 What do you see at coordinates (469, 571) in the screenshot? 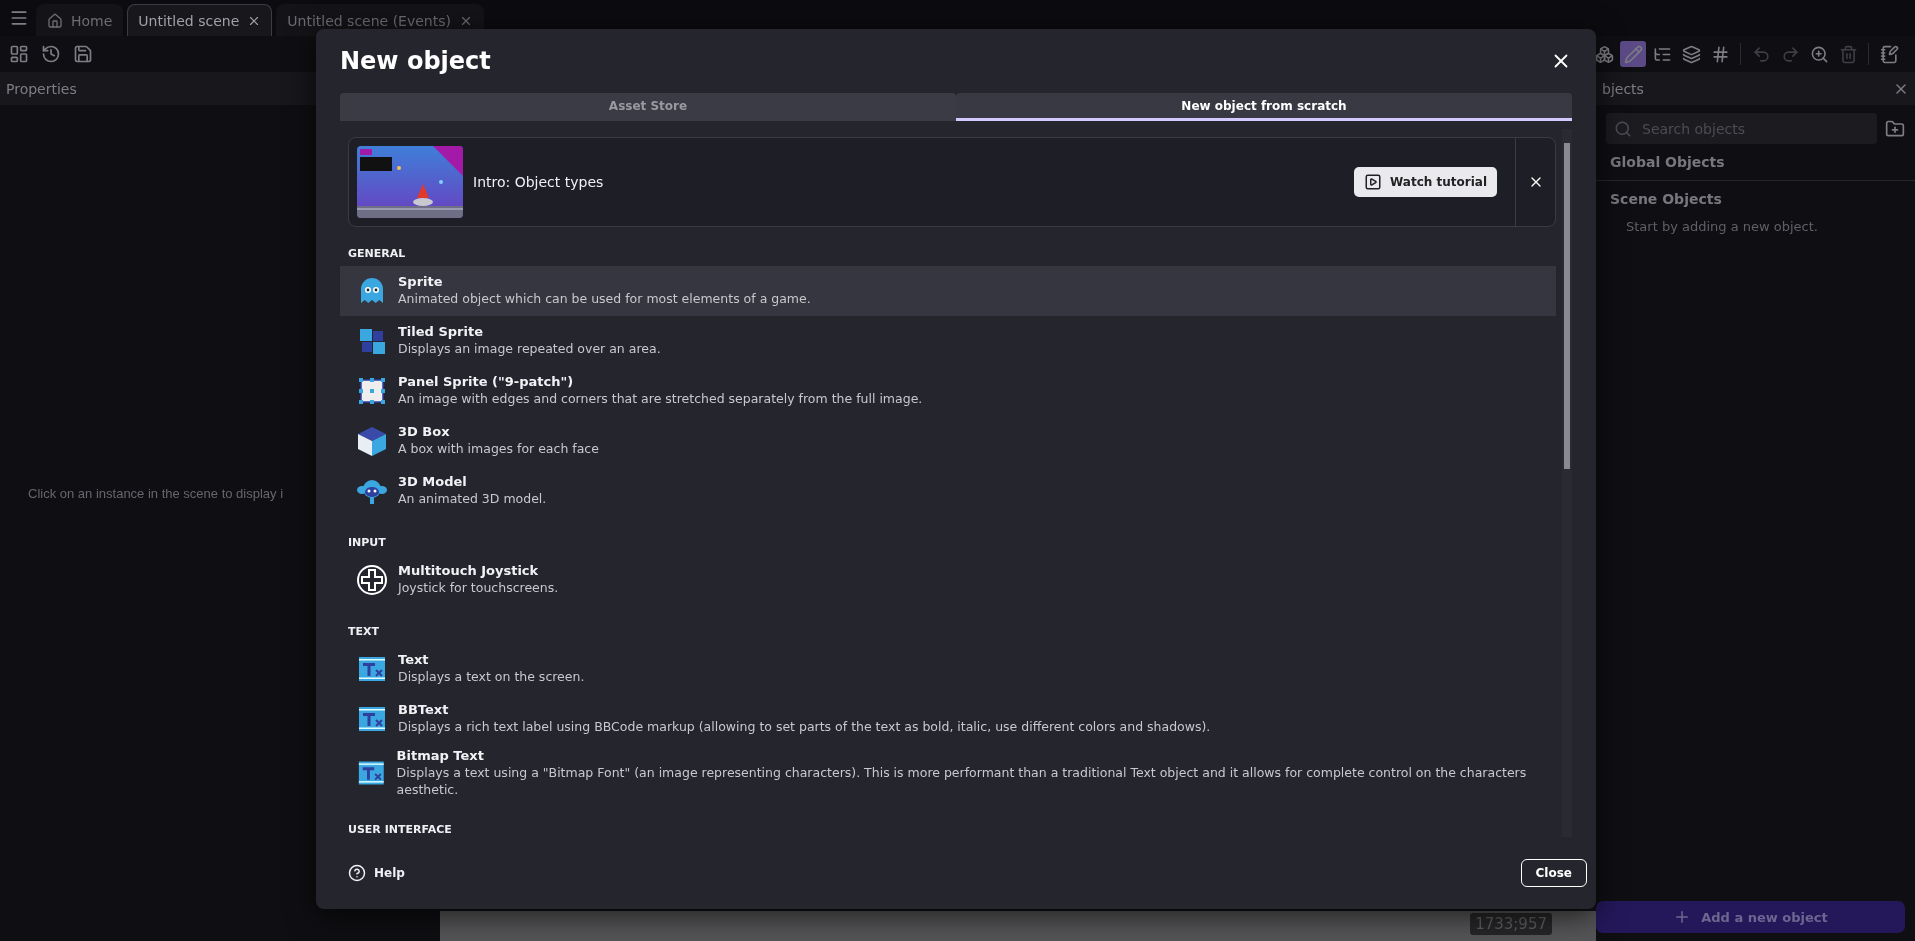
I see `item-name: Multitouch Joystick` at bounding box center [469, 571].